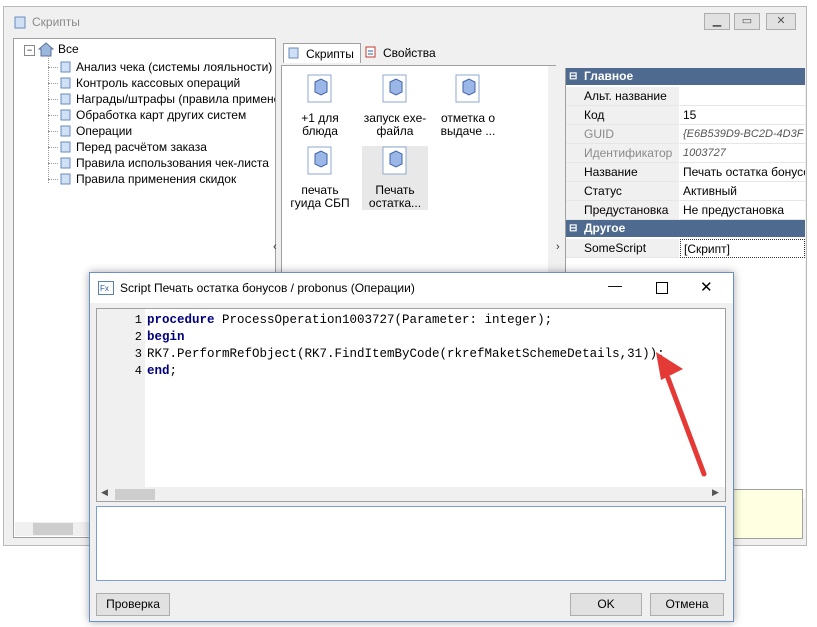 The width and height of the screenshot is (817, 627). Describe the element at coordinates (622, 191) in the screenshot. I see `property-key: Статус` at that location.